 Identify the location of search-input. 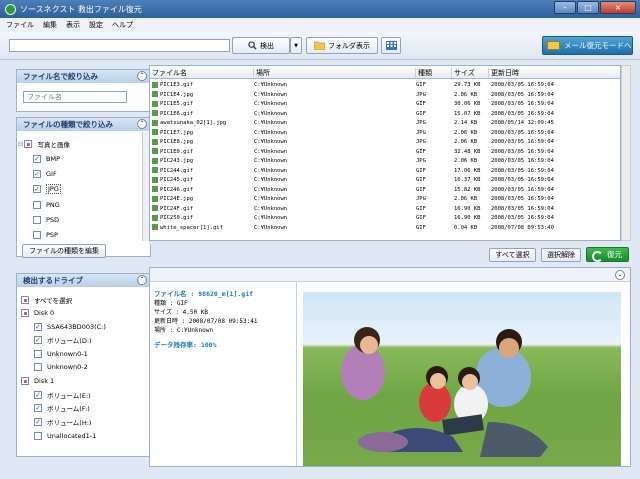
(119, 45).